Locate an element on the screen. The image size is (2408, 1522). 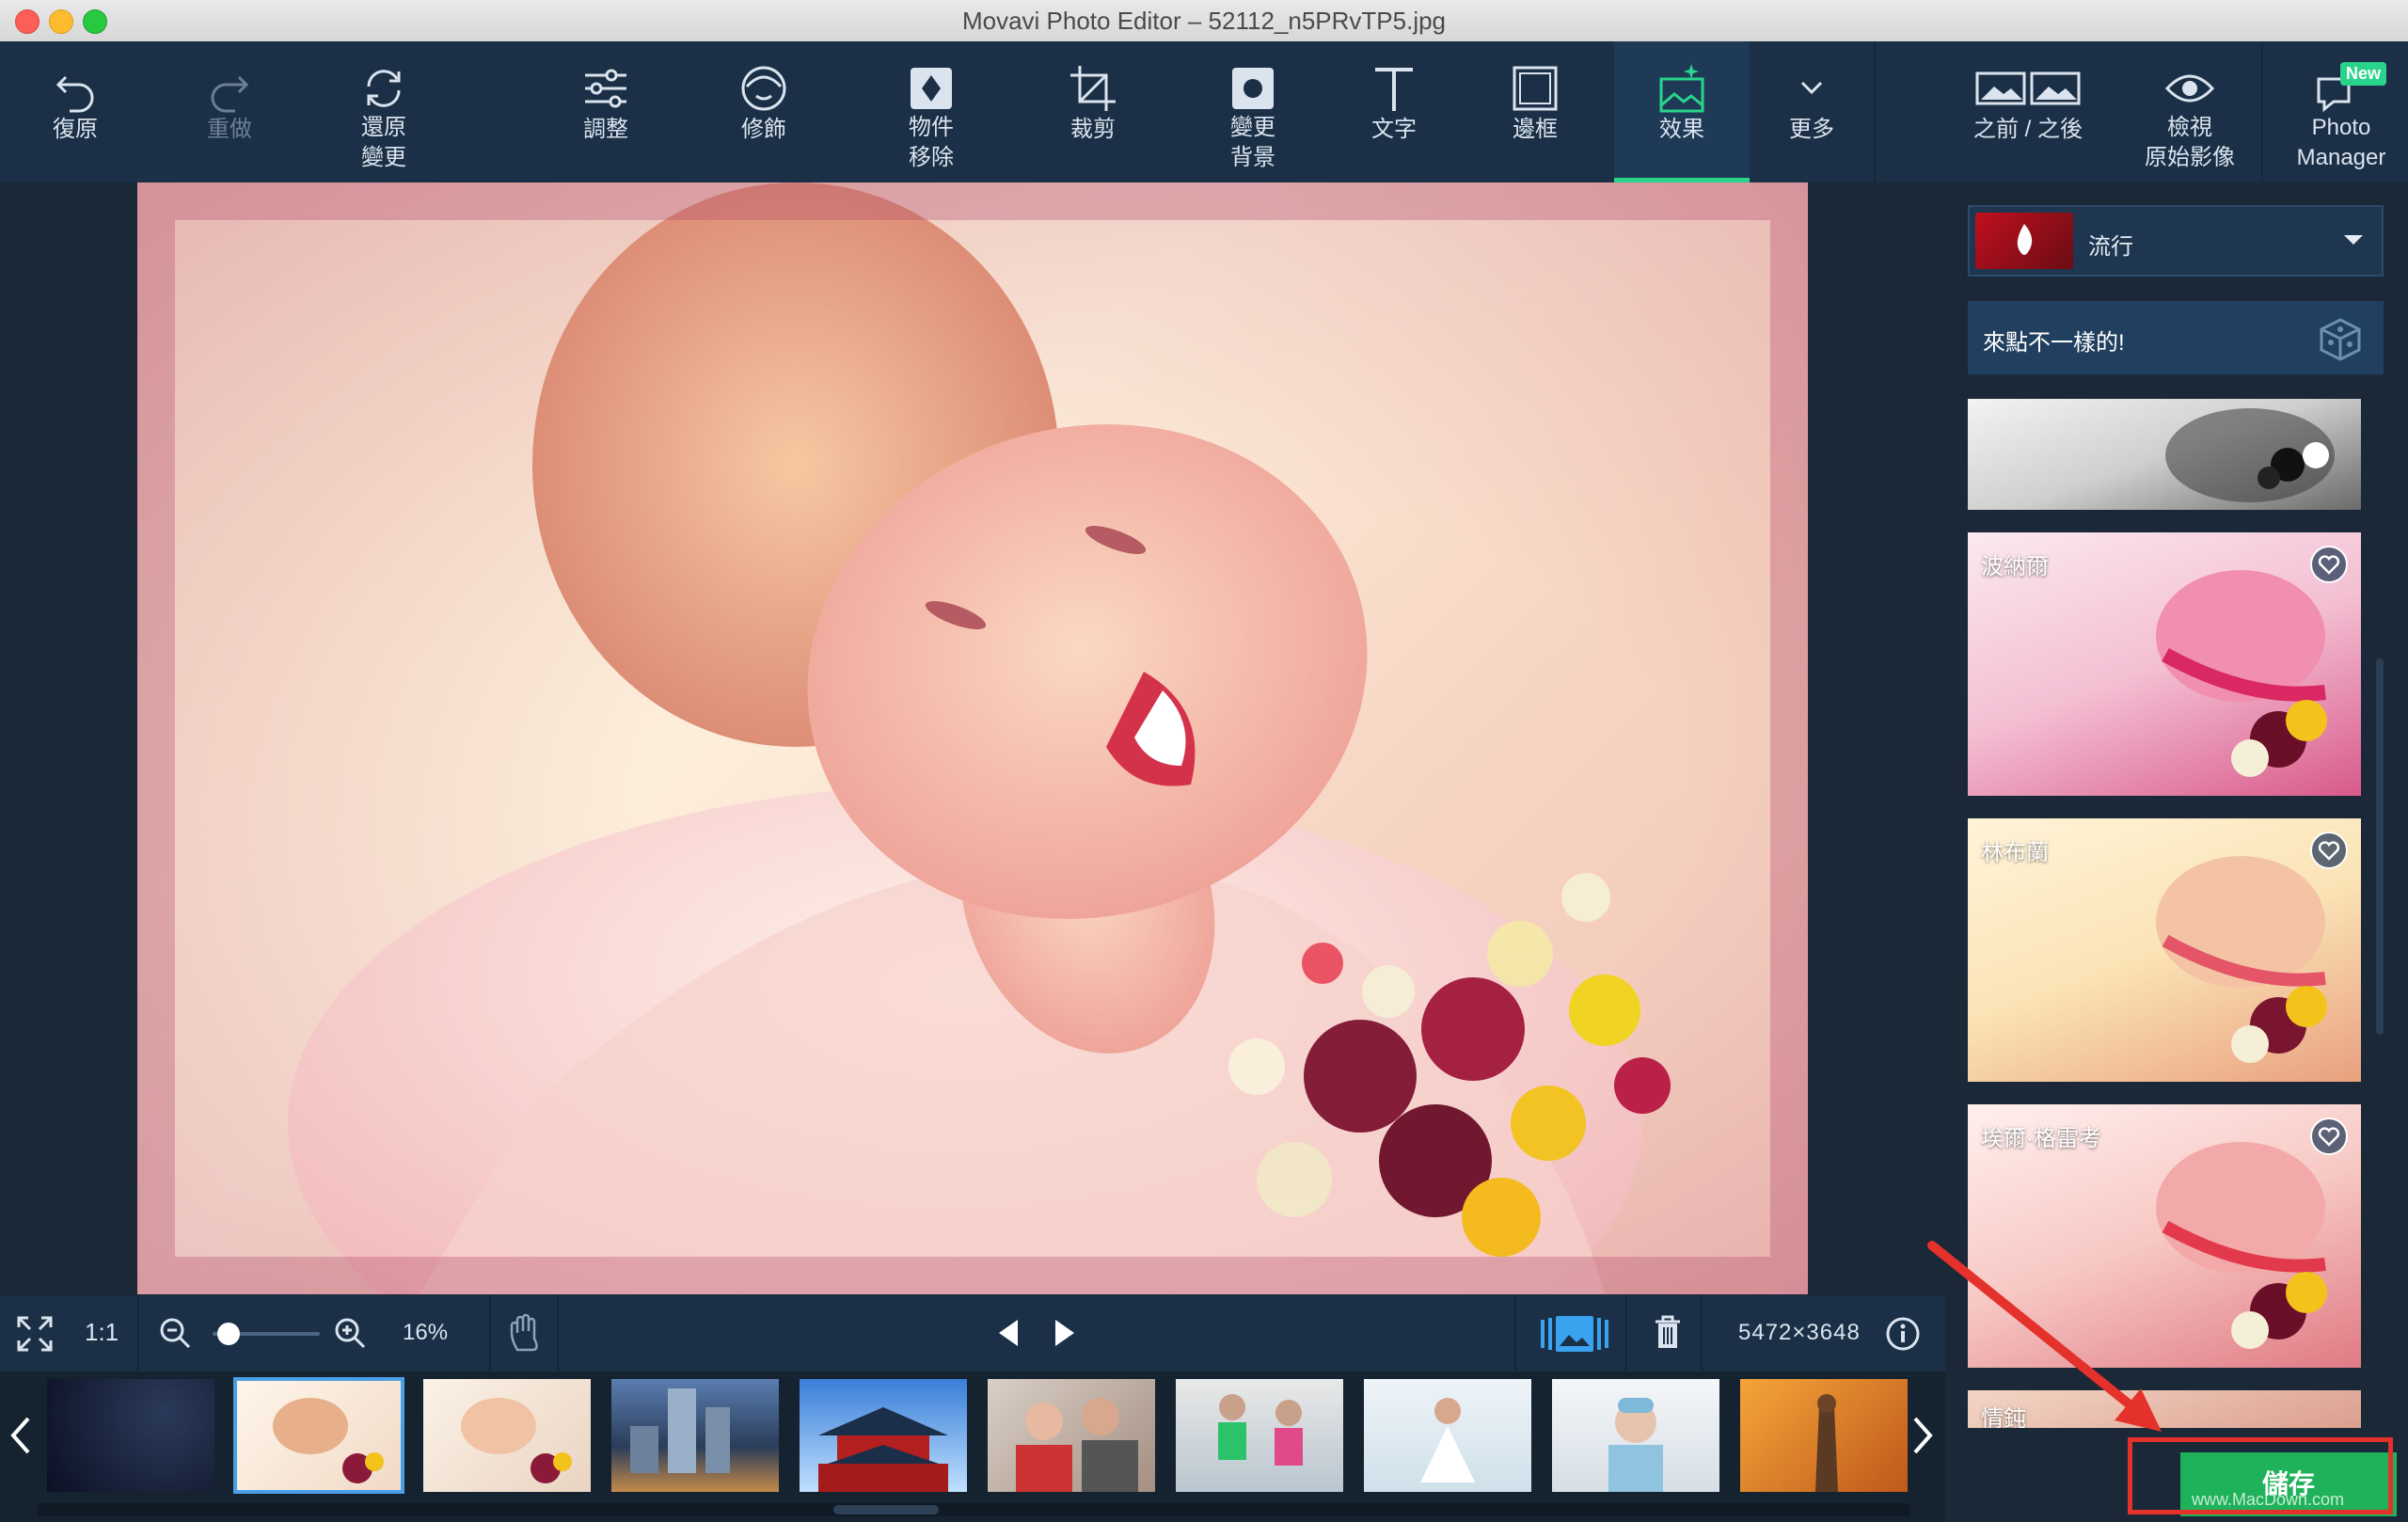
actual-size-button: 1:1 is located at coordinates (102, 1333).